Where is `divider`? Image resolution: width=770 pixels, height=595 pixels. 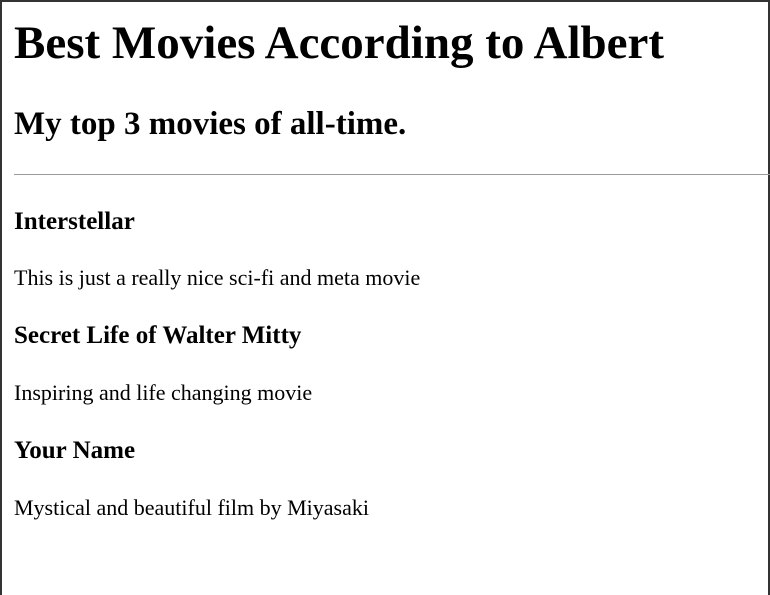
divider is located at coordinates (392, 174).